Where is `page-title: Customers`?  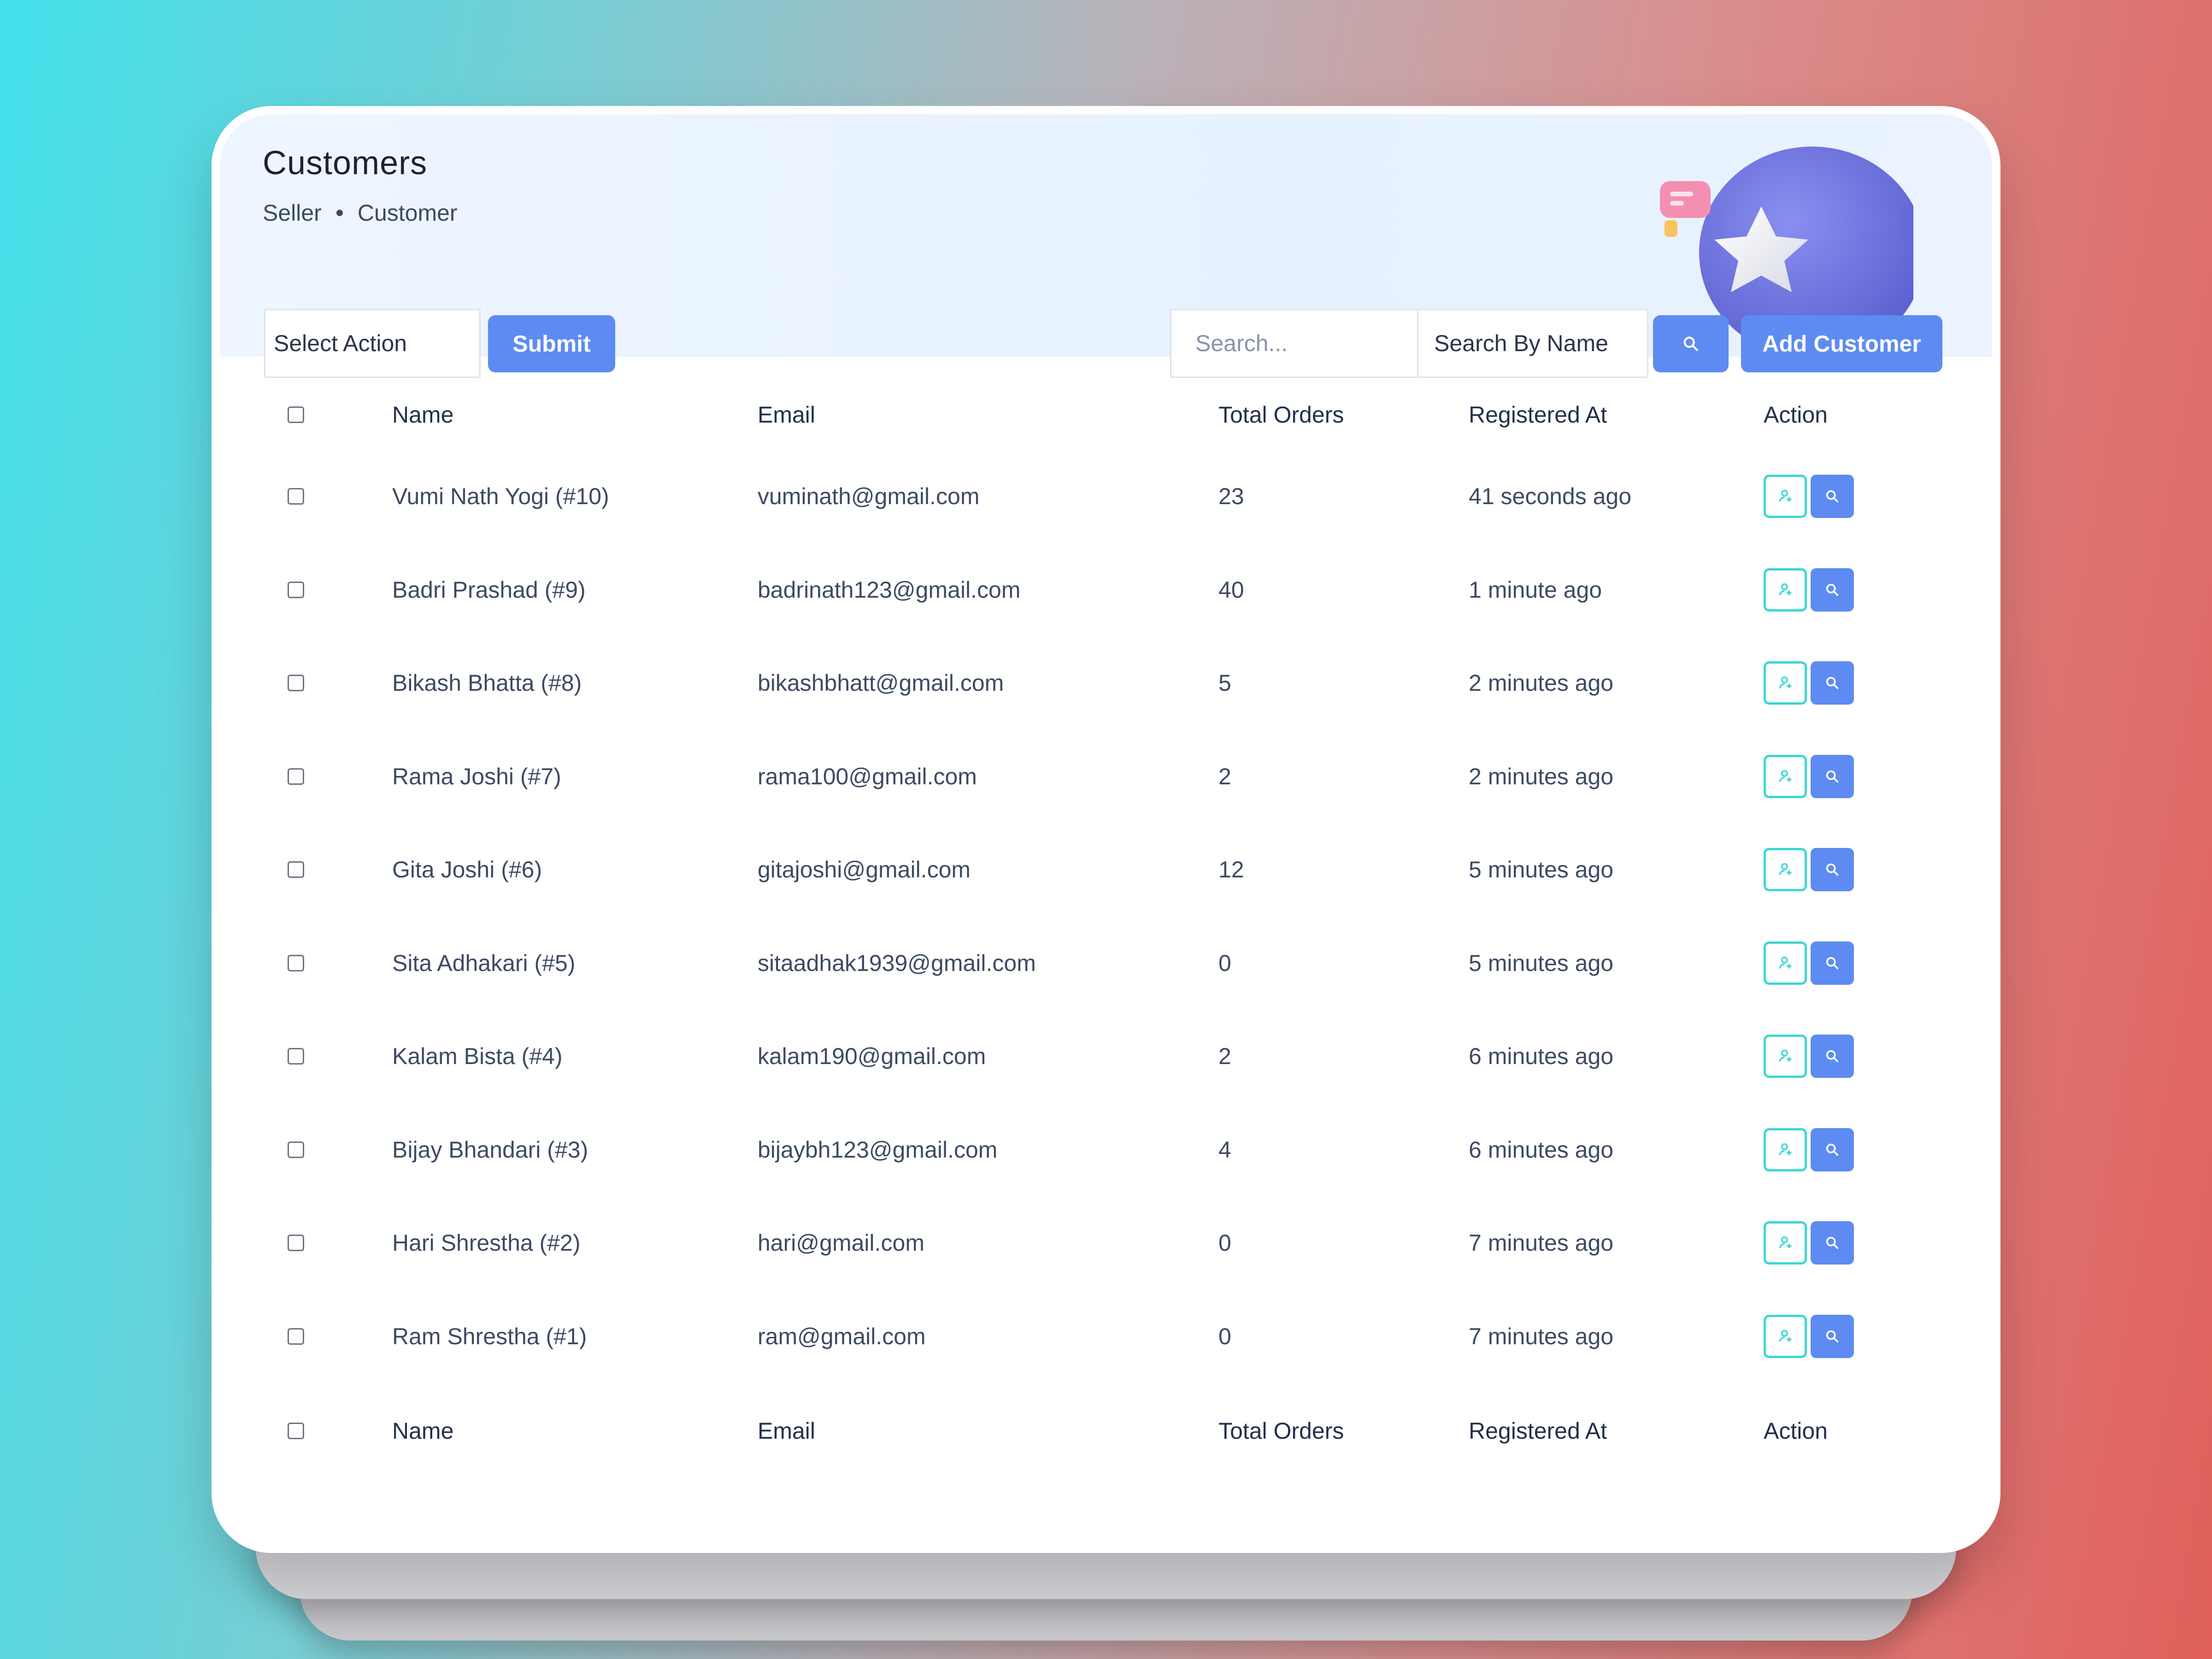 page-title: Customers is located at coordinates (345, 163).